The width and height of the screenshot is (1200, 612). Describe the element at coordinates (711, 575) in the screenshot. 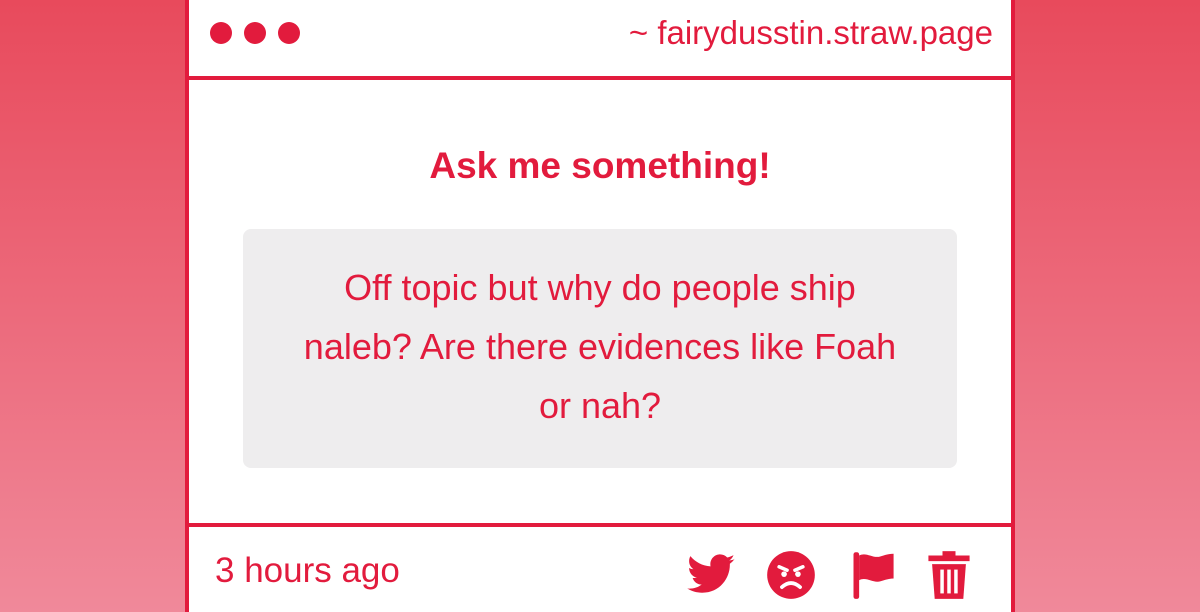

I see `twitter-icon` at that location.